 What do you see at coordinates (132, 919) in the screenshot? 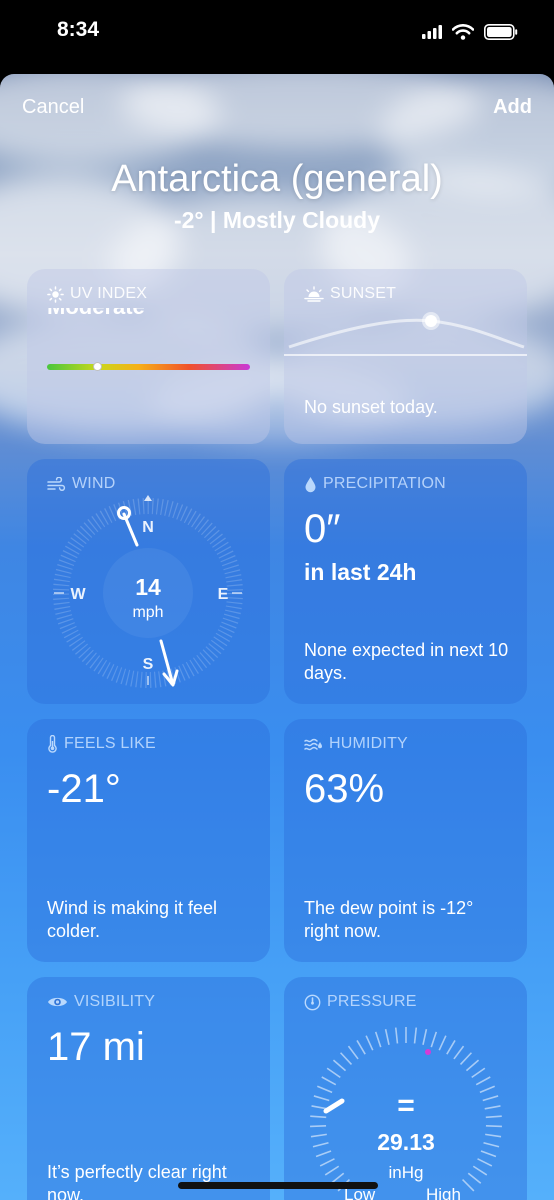
I see `feels-like-note: Wind is making it feel colder.` at bounding box center [132, 919].